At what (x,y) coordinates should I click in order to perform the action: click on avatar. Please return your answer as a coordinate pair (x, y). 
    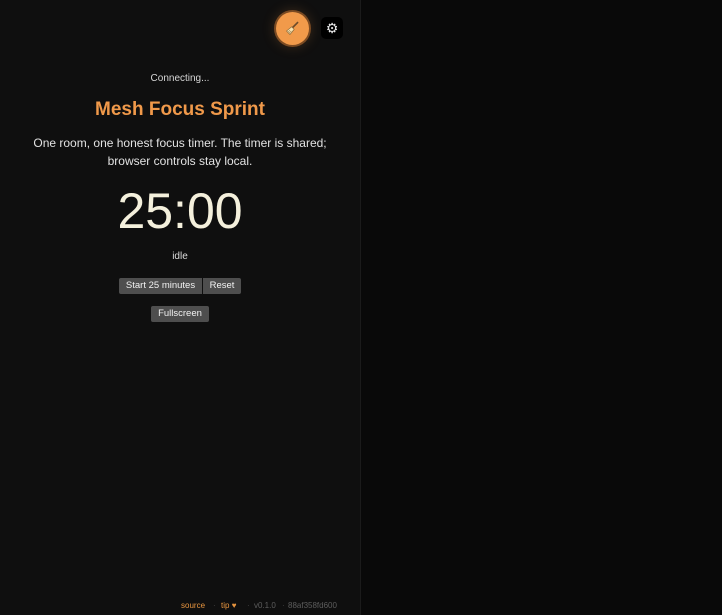
    Looking at the image, I should click on (292, 28).